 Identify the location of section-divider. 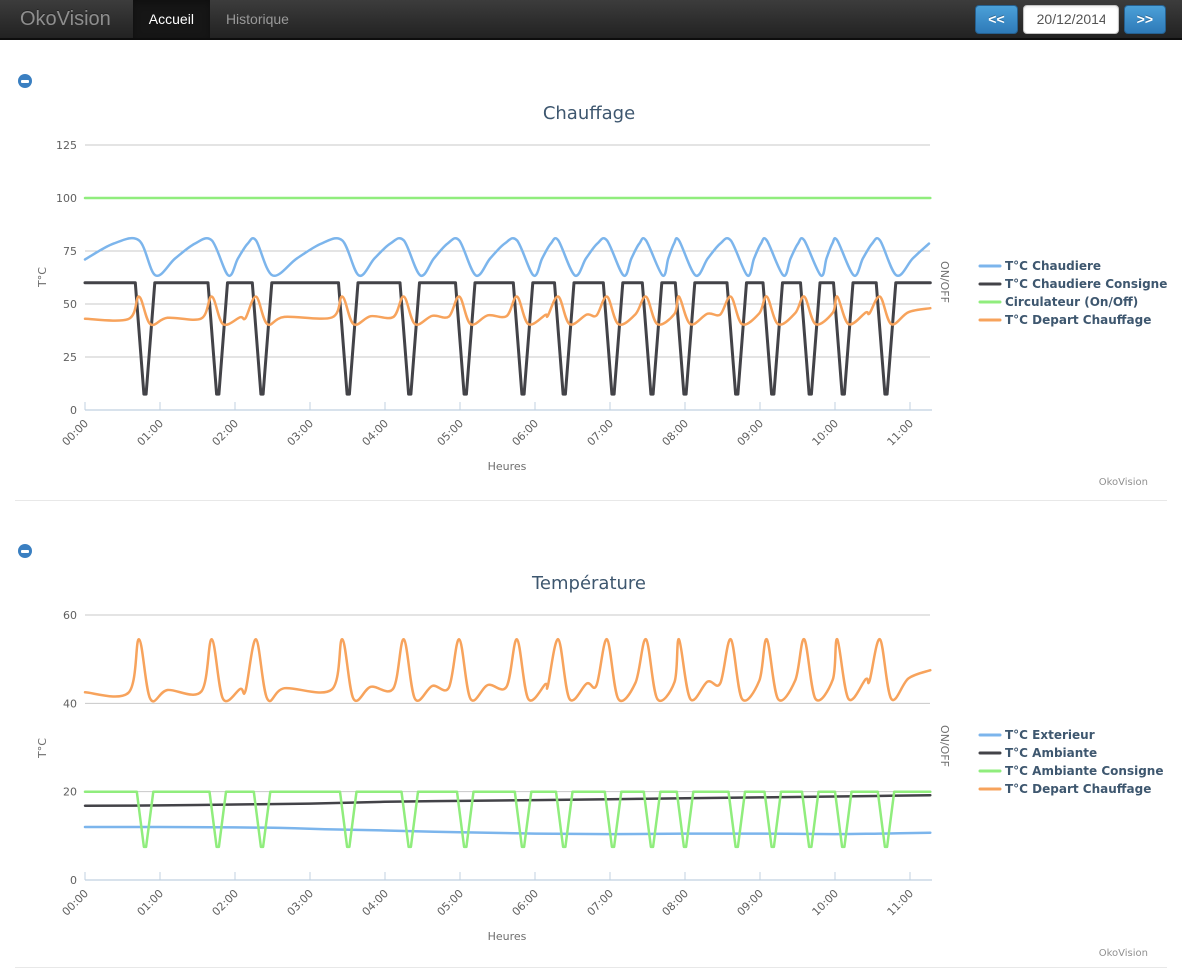
(591, 967).